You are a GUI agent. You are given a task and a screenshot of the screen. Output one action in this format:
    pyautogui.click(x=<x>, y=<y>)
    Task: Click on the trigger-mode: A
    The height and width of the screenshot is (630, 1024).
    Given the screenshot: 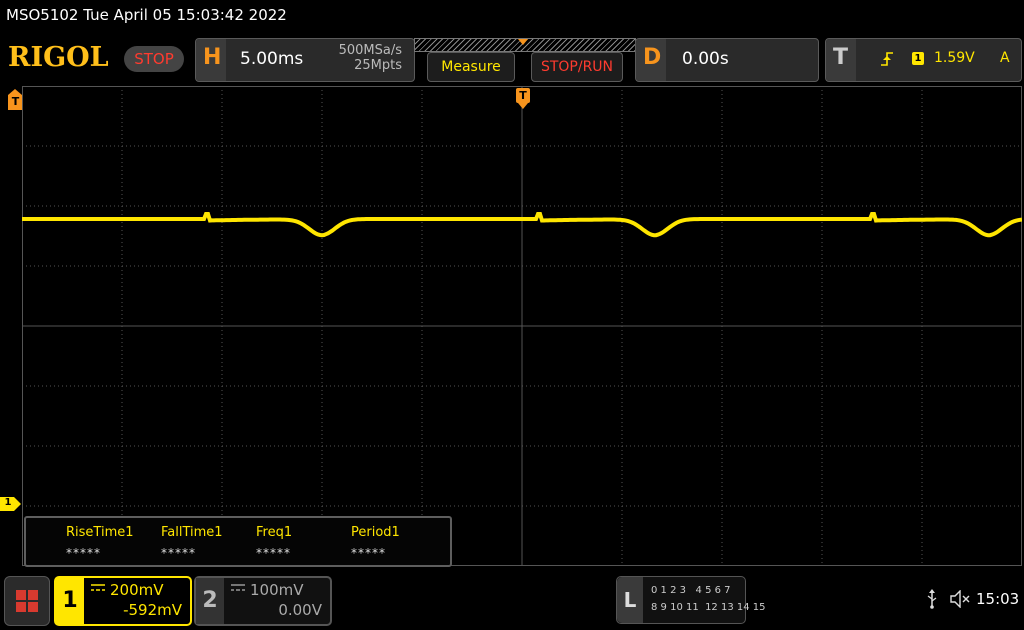 What is the action you would take?
    pyautogui.click(x=1005, y=58)
    